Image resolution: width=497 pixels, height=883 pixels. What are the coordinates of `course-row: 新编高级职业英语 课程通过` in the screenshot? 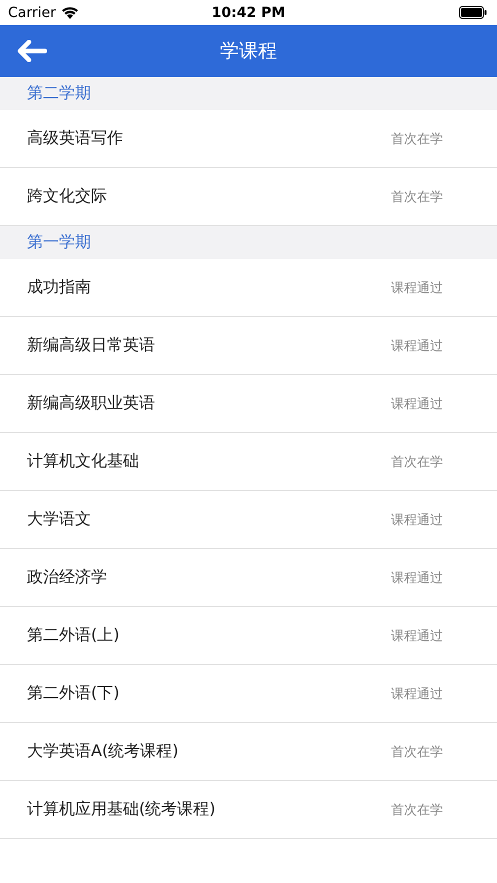 It's located at (248, 404).